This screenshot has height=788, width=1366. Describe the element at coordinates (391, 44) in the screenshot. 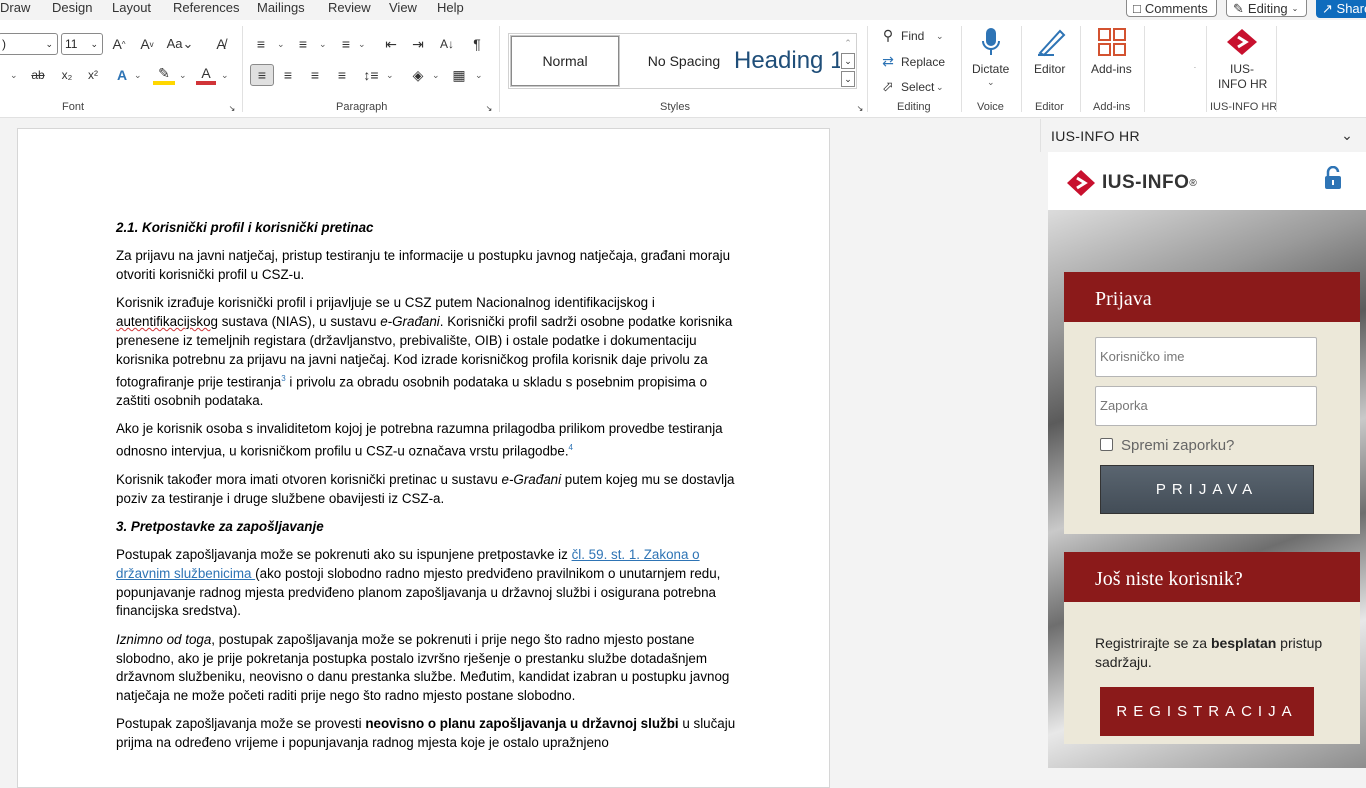

I see `decrease-indent-icon: ⇤` at that location.